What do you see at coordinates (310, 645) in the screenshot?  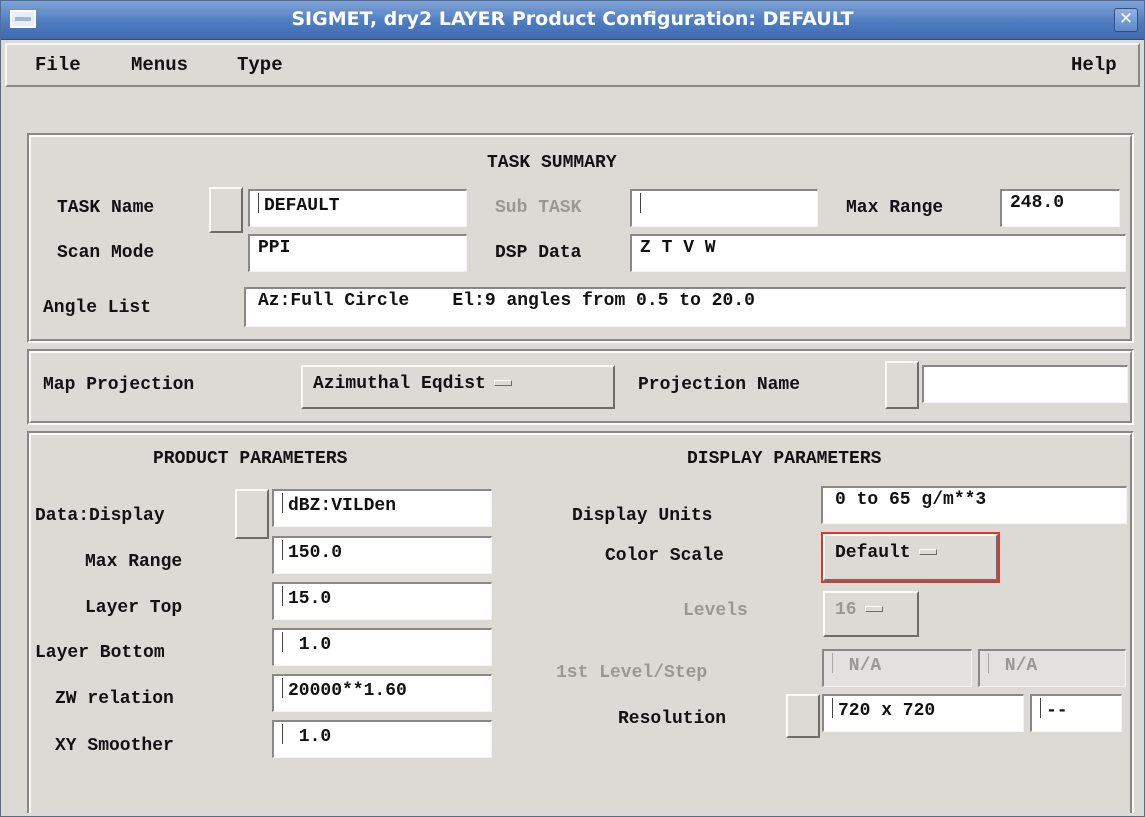 I see `layer-bottom-value: 1.0` at bounding box center [310, 645].